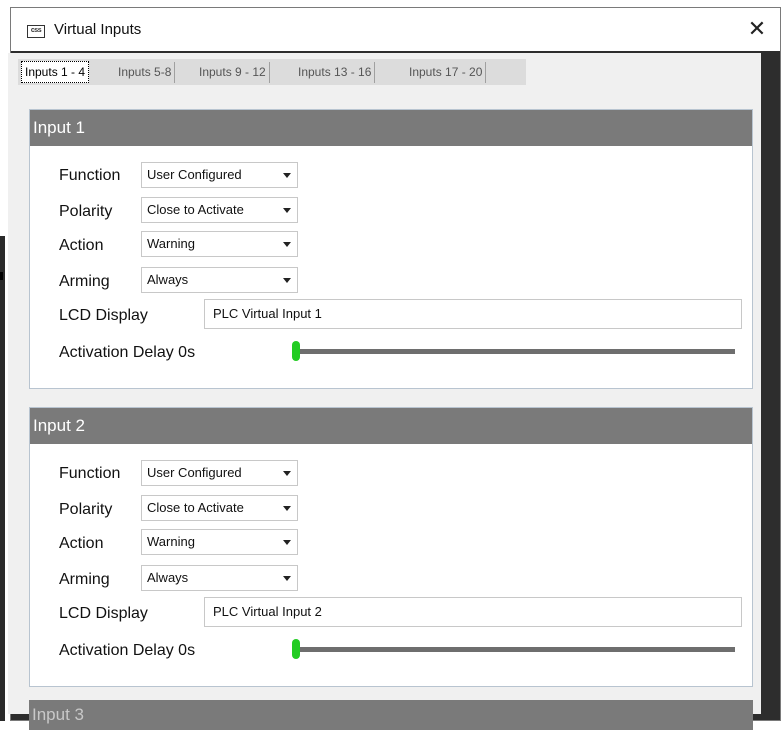 The image size is (783, 730). Describe the element at coordinates (391, 715) in the screenshot. I see `input-3-header: Input 3` at that location.